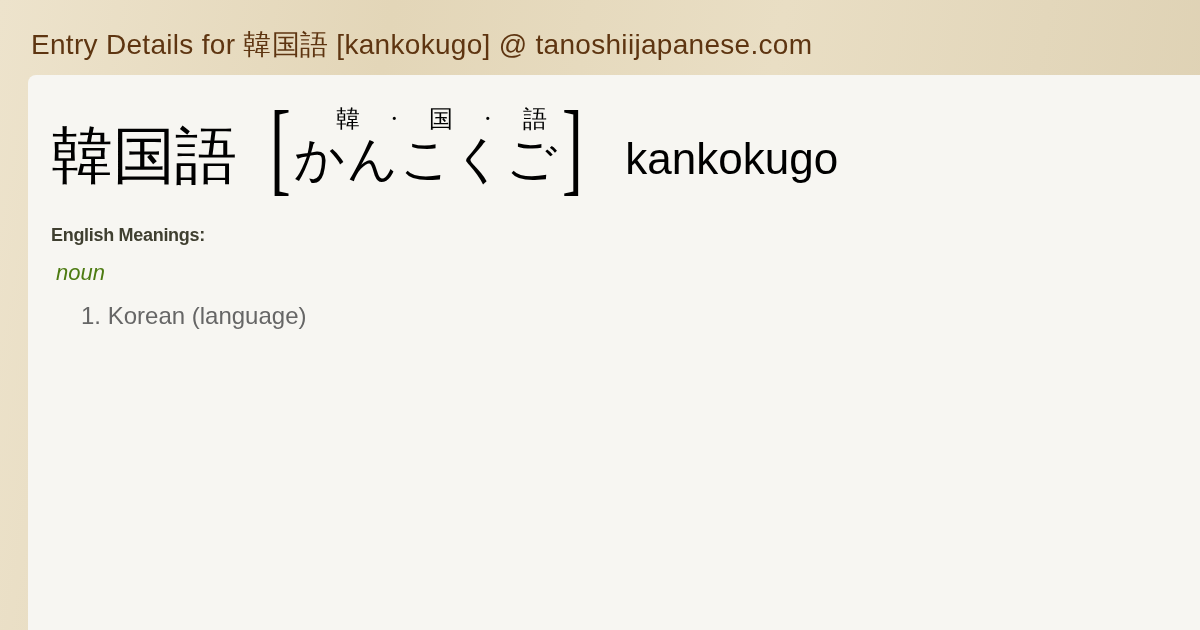  I want to click on romaji: kankokugo, so click(732, 161).